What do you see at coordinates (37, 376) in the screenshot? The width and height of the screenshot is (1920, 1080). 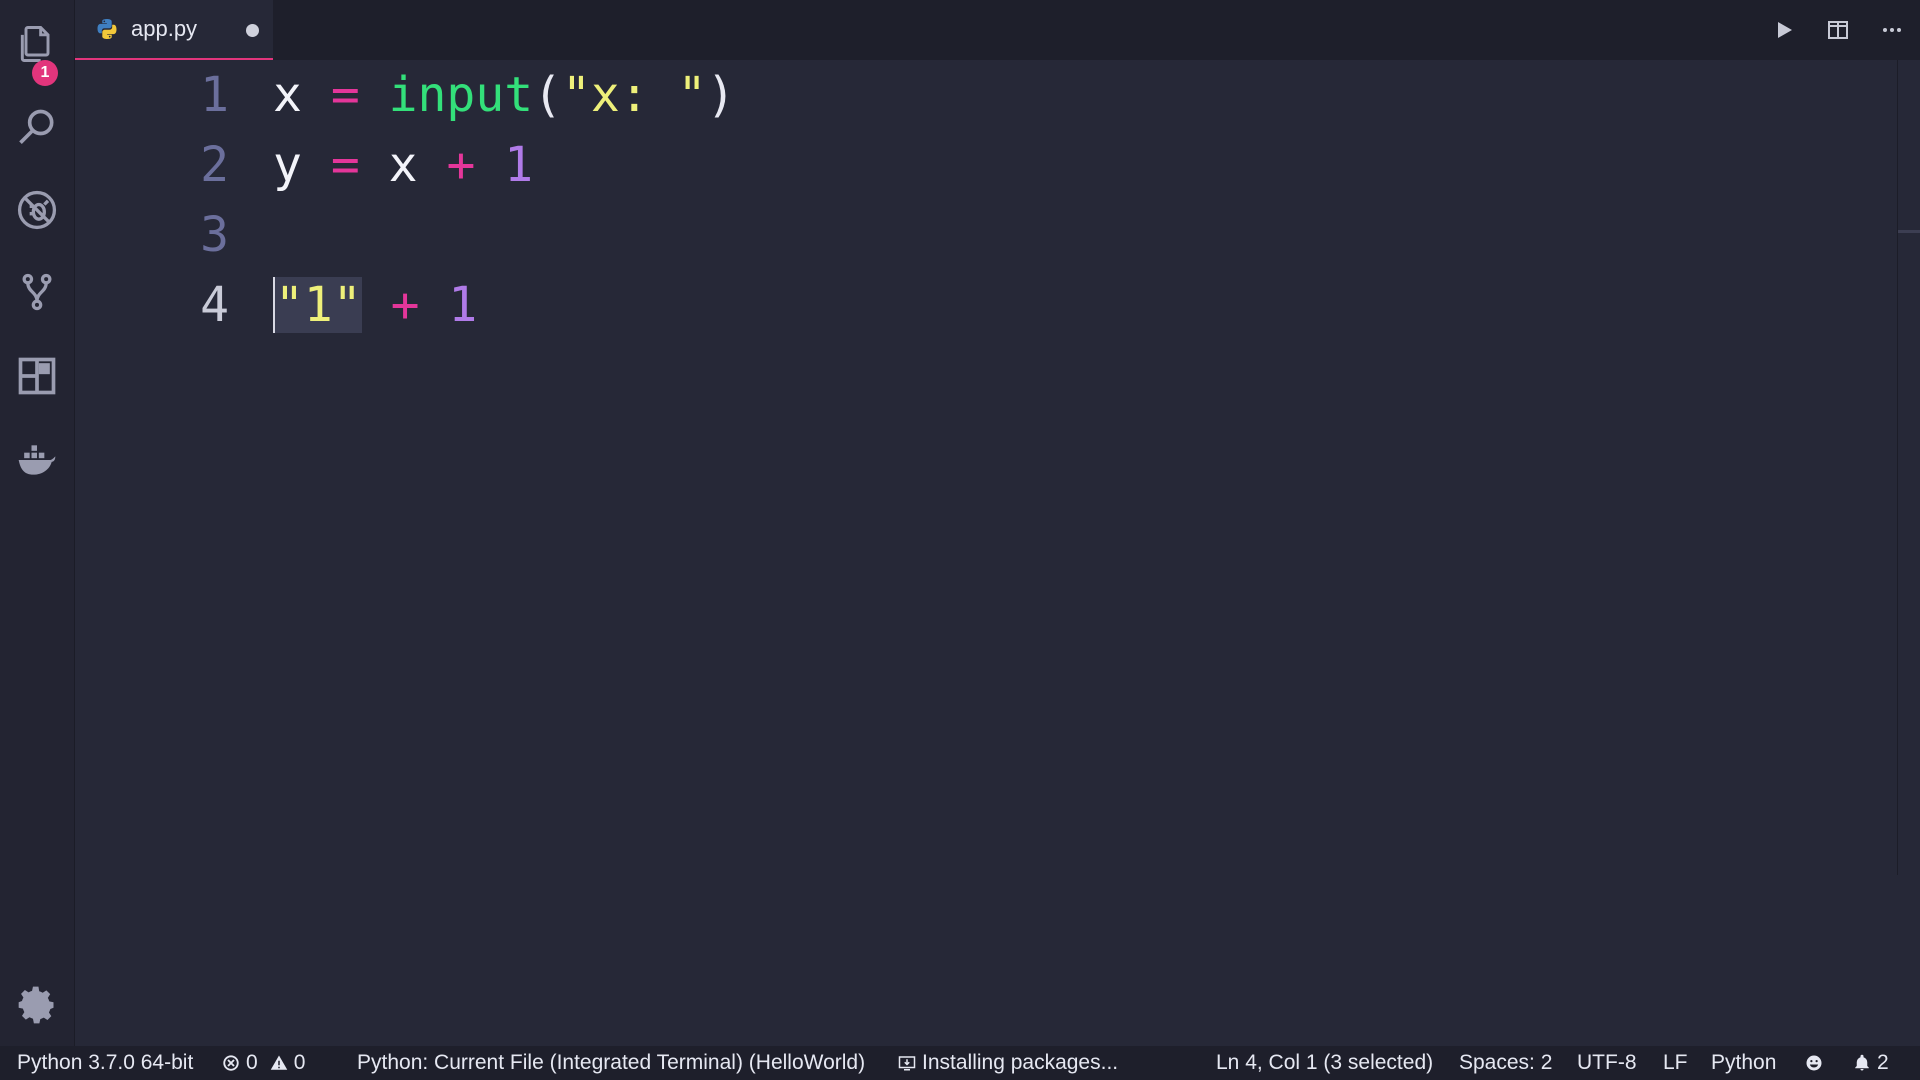 I see `extensions-icon` at bounding box center [37, 376].